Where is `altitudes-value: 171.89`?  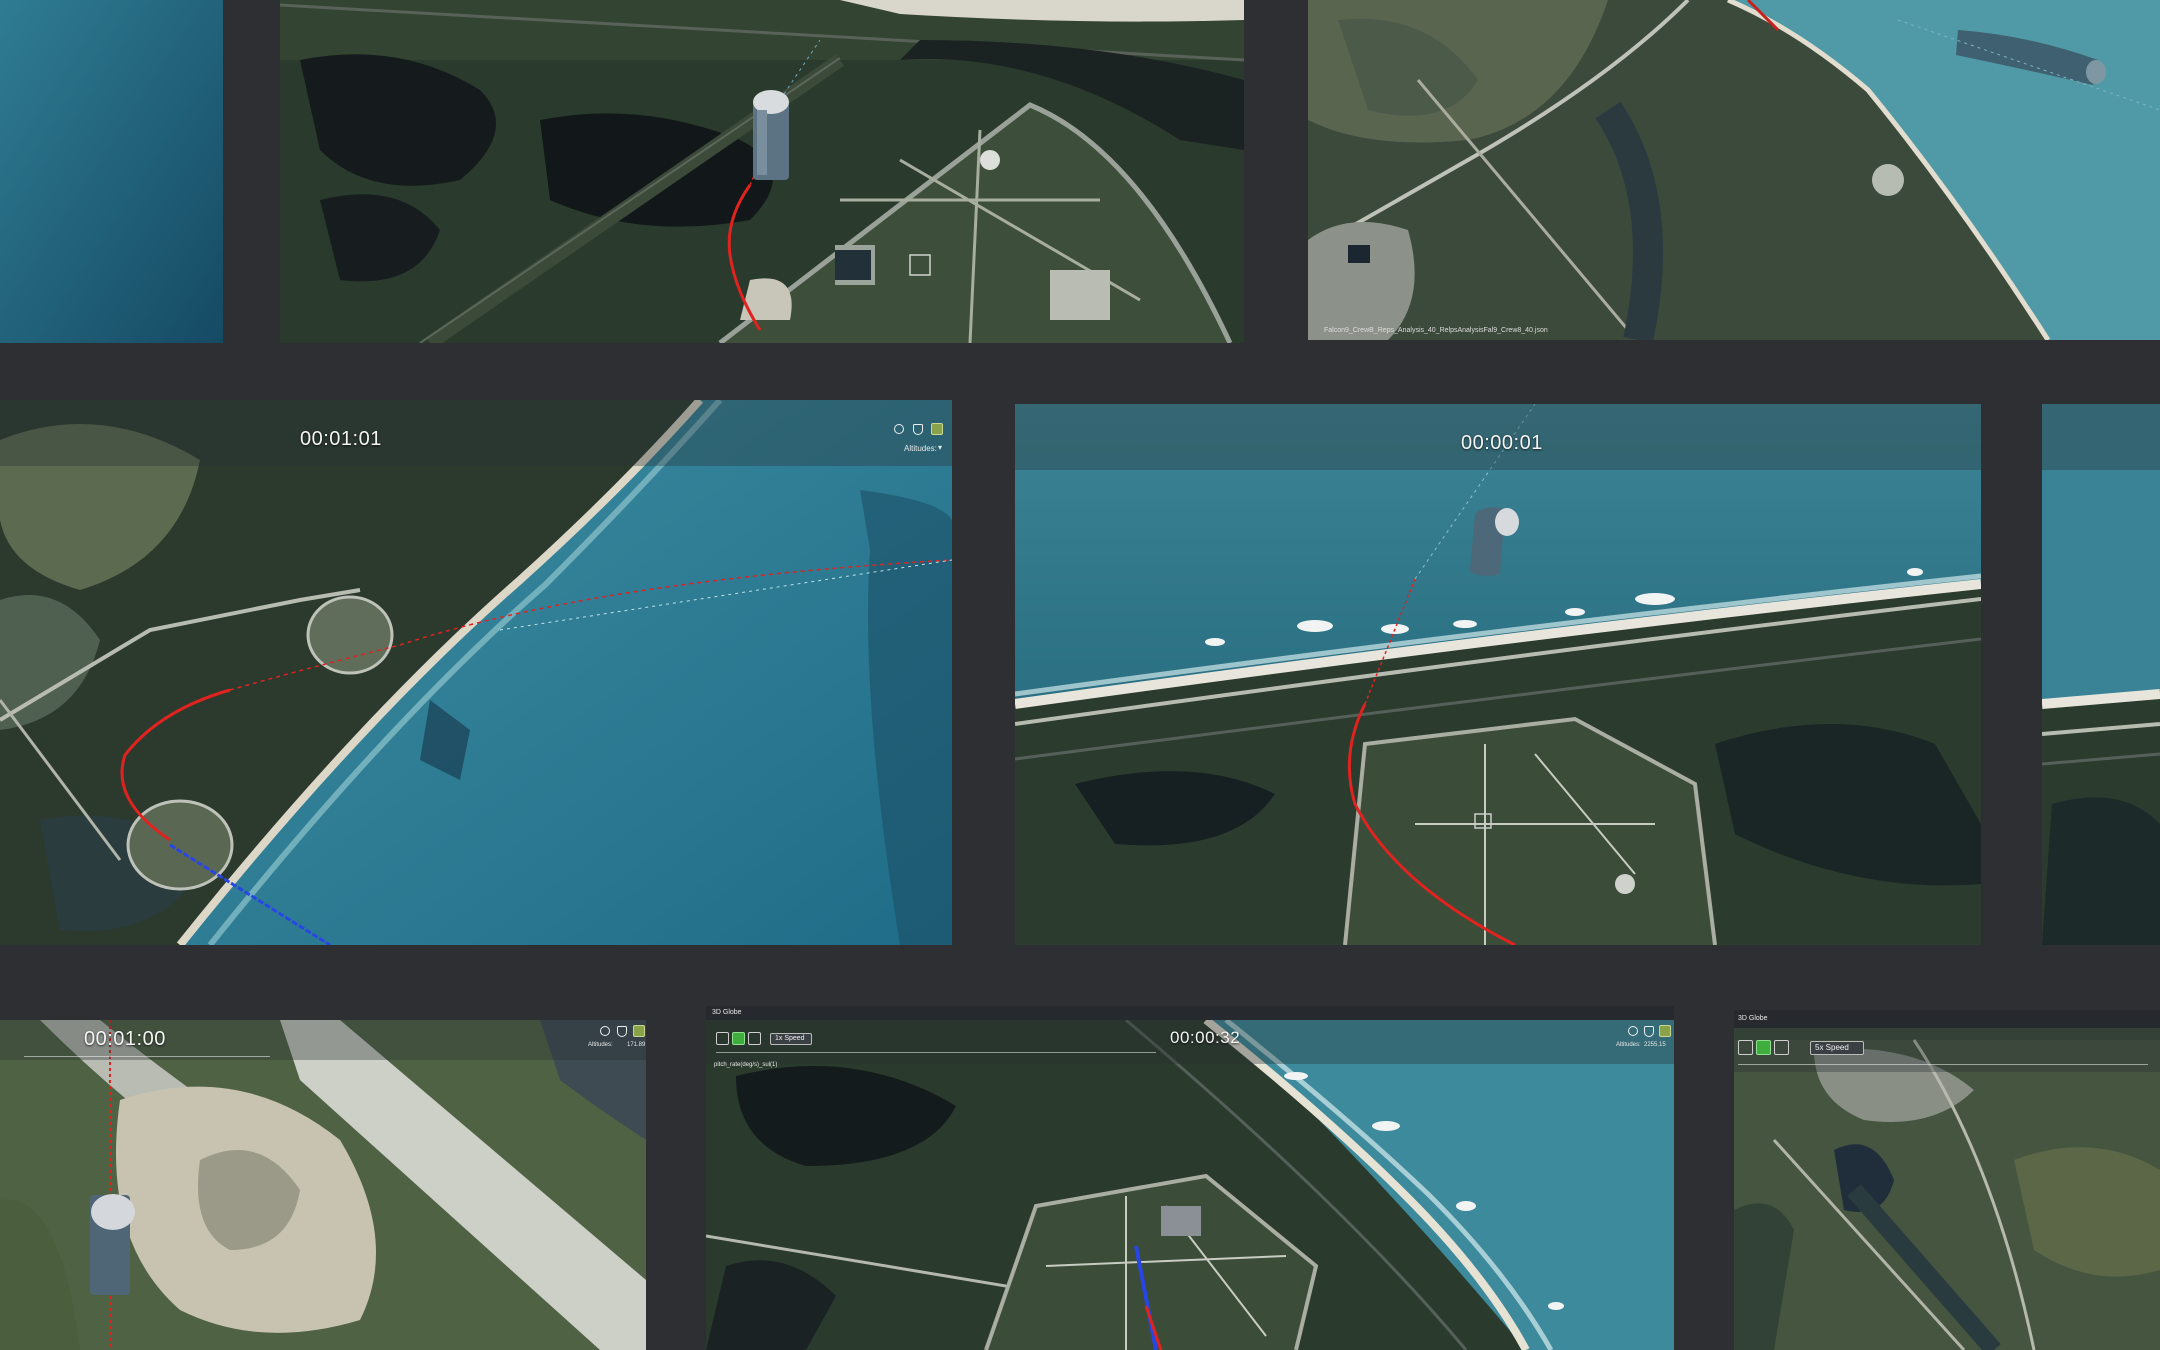
altitudes-value: 171.89 is located at coordinates (636, 1045).